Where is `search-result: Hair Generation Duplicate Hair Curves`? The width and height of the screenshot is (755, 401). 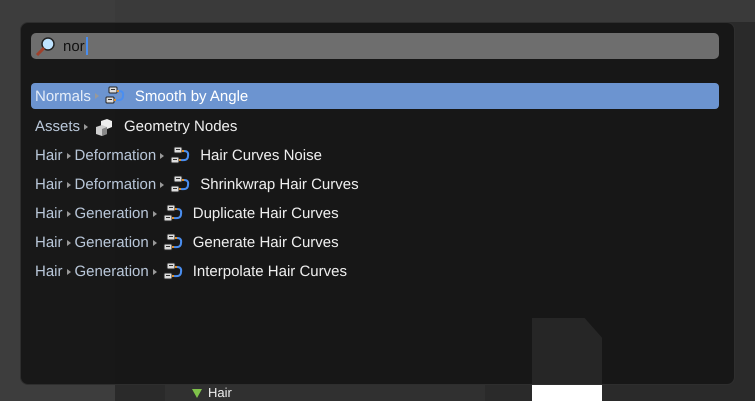 search-result: Hair Generation Duplicate Hair Curves is located at coordinates (375, 213).